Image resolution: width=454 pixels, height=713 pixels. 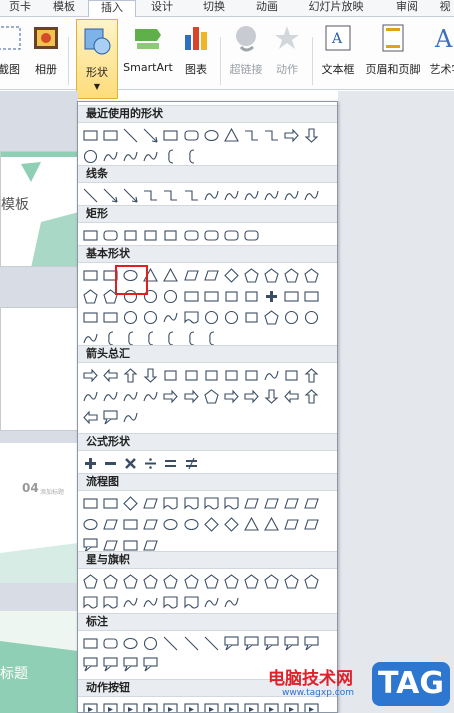 I want to click on shape-collate-icon, so click(x=211, y=524).